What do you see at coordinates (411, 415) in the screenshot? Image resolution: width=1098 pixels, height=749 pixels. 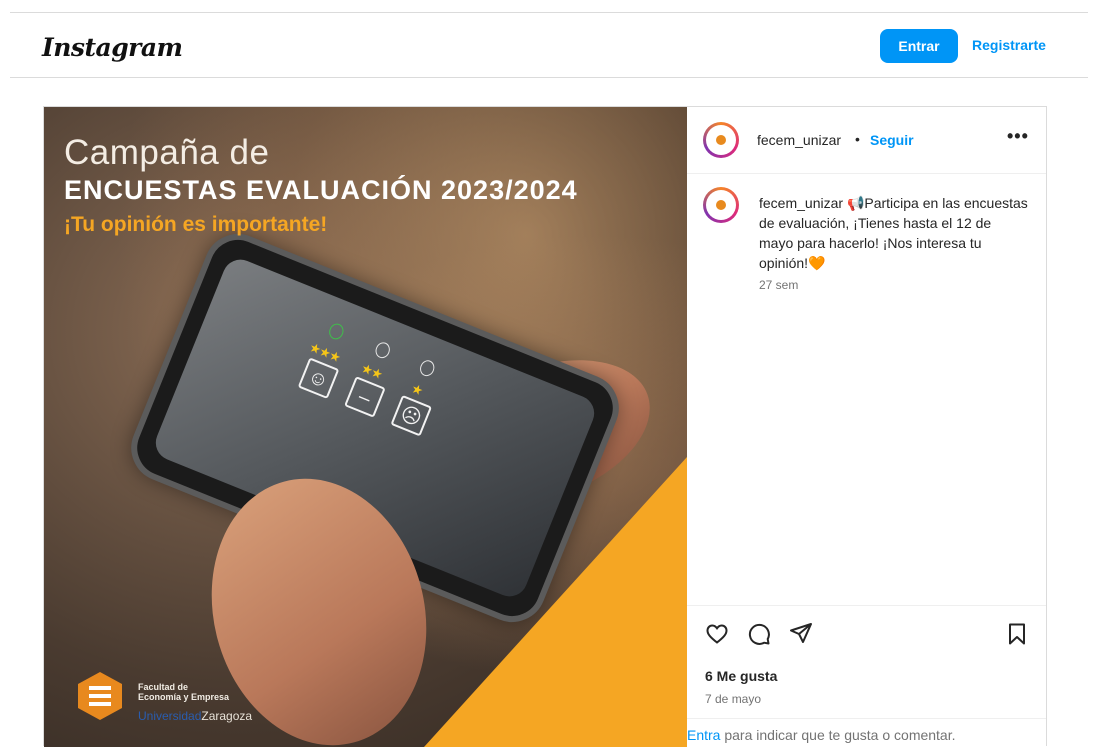 I see `sad-face-icon: ☹` at bounding box center [411, 415].